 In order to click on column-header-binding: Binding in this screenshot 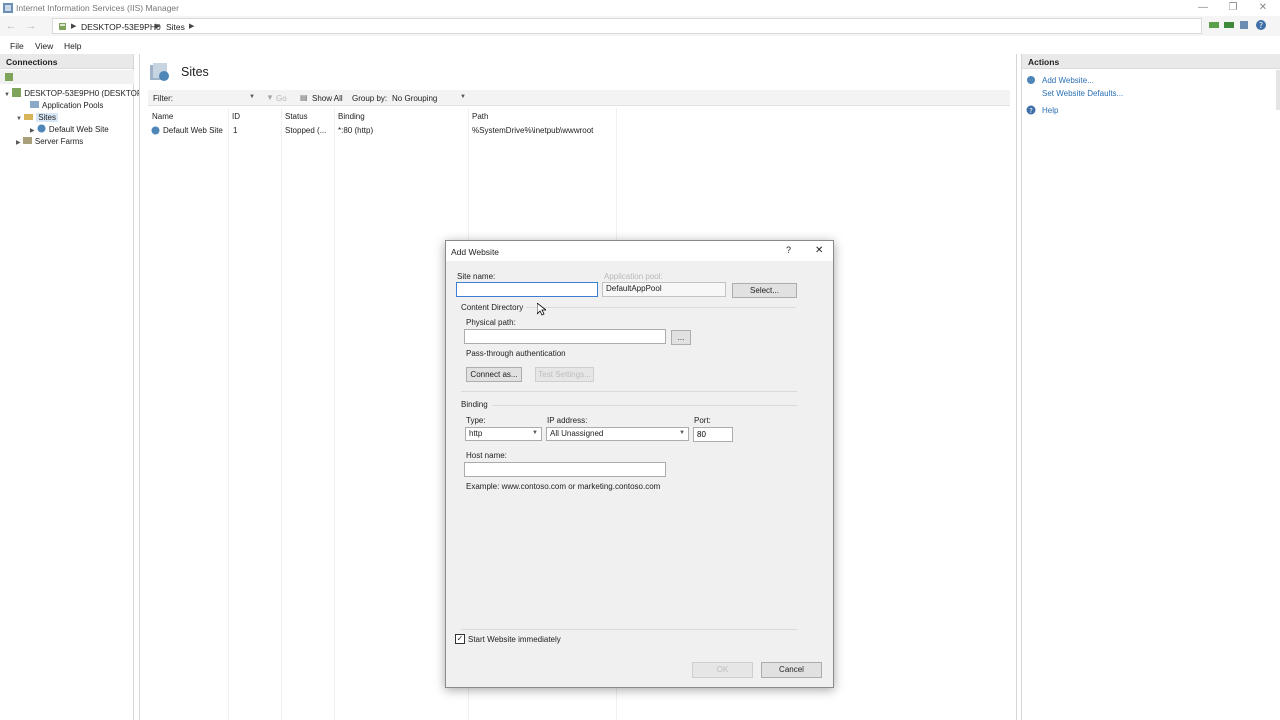, I will do `click(351, 116)`.